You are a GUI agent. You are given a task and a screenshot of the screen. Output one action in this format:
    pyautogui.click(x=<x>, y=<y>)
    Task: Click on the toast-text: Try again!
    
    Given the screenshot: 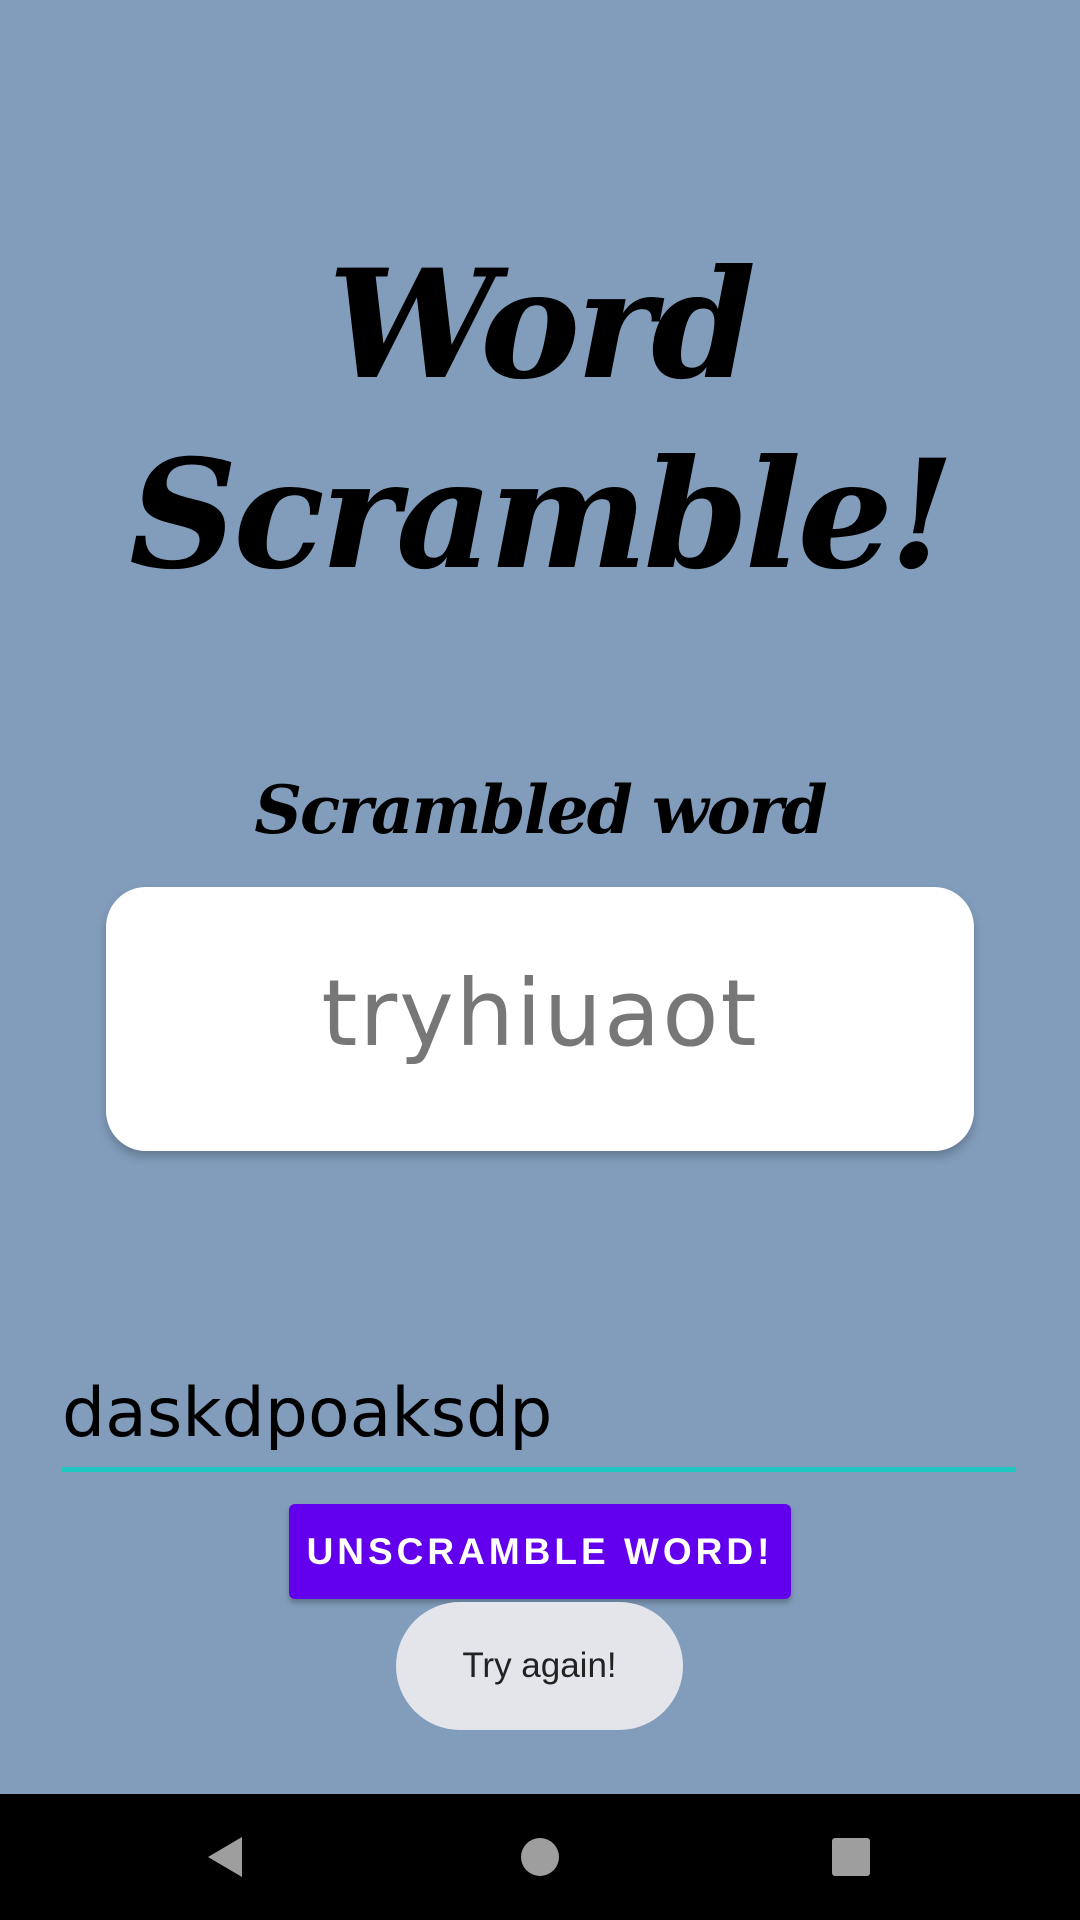 What is the action you would take?
    pyautogui.click(x=539, y=1665)
    